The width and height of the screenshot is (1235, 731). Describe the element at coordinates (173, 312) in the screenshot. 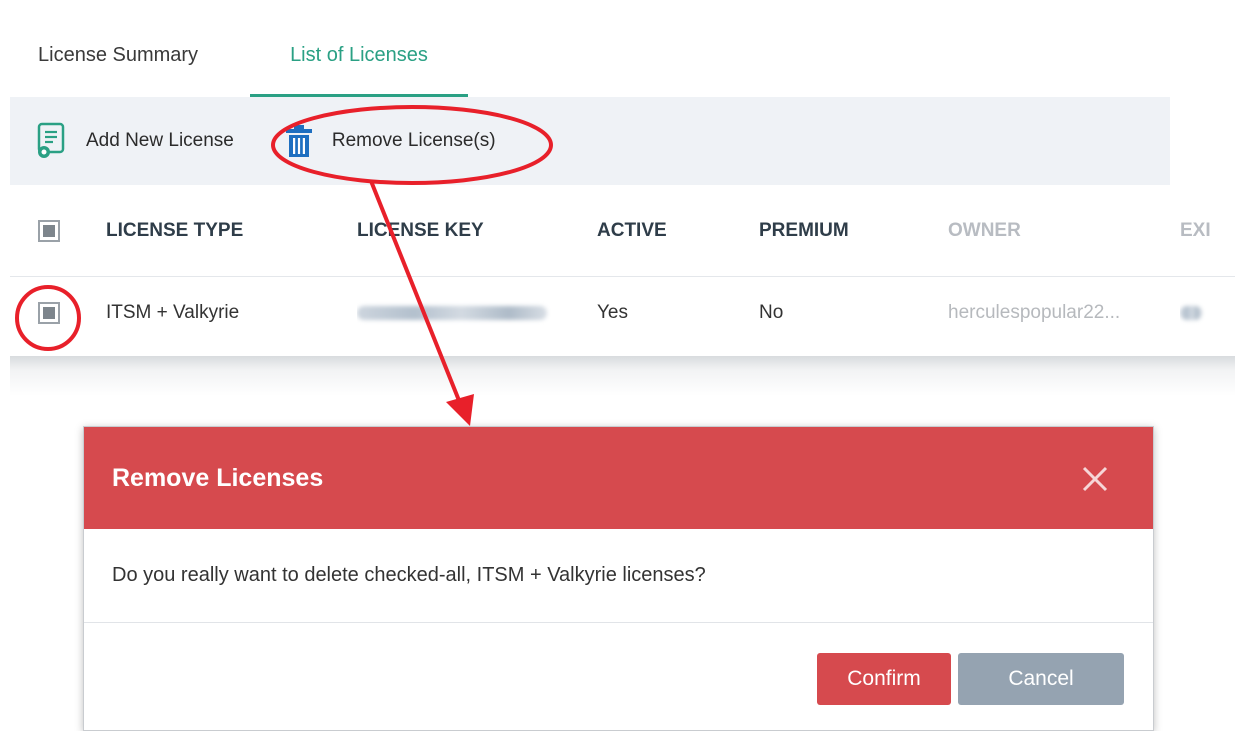

I see `license-type-cell: ITSM + Valkyrie` at that location.